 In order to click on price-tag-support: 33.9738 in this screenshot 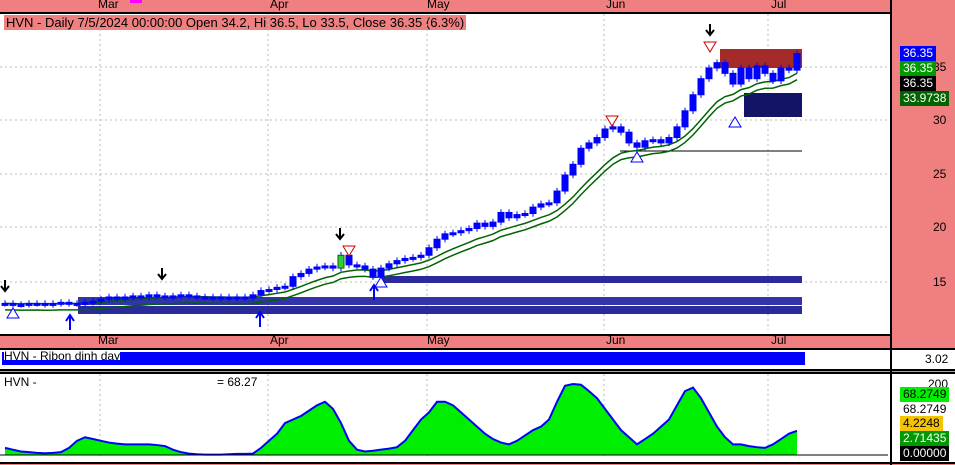, I will do `click(925, 98)`.